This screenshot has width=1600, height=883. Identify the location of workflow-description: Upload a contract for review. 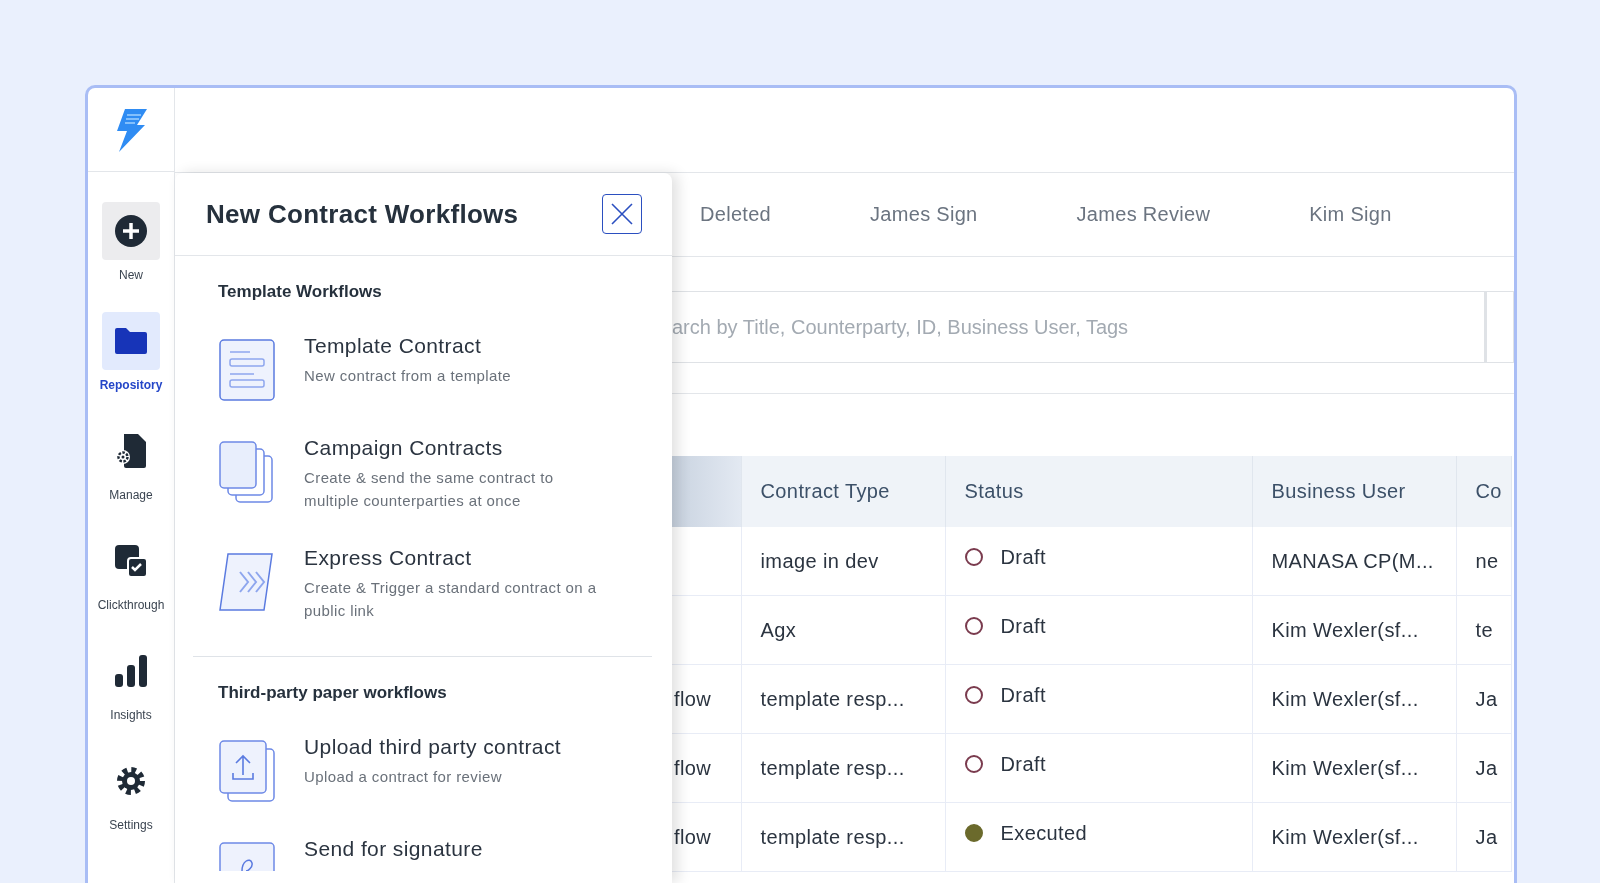
(403, 777).